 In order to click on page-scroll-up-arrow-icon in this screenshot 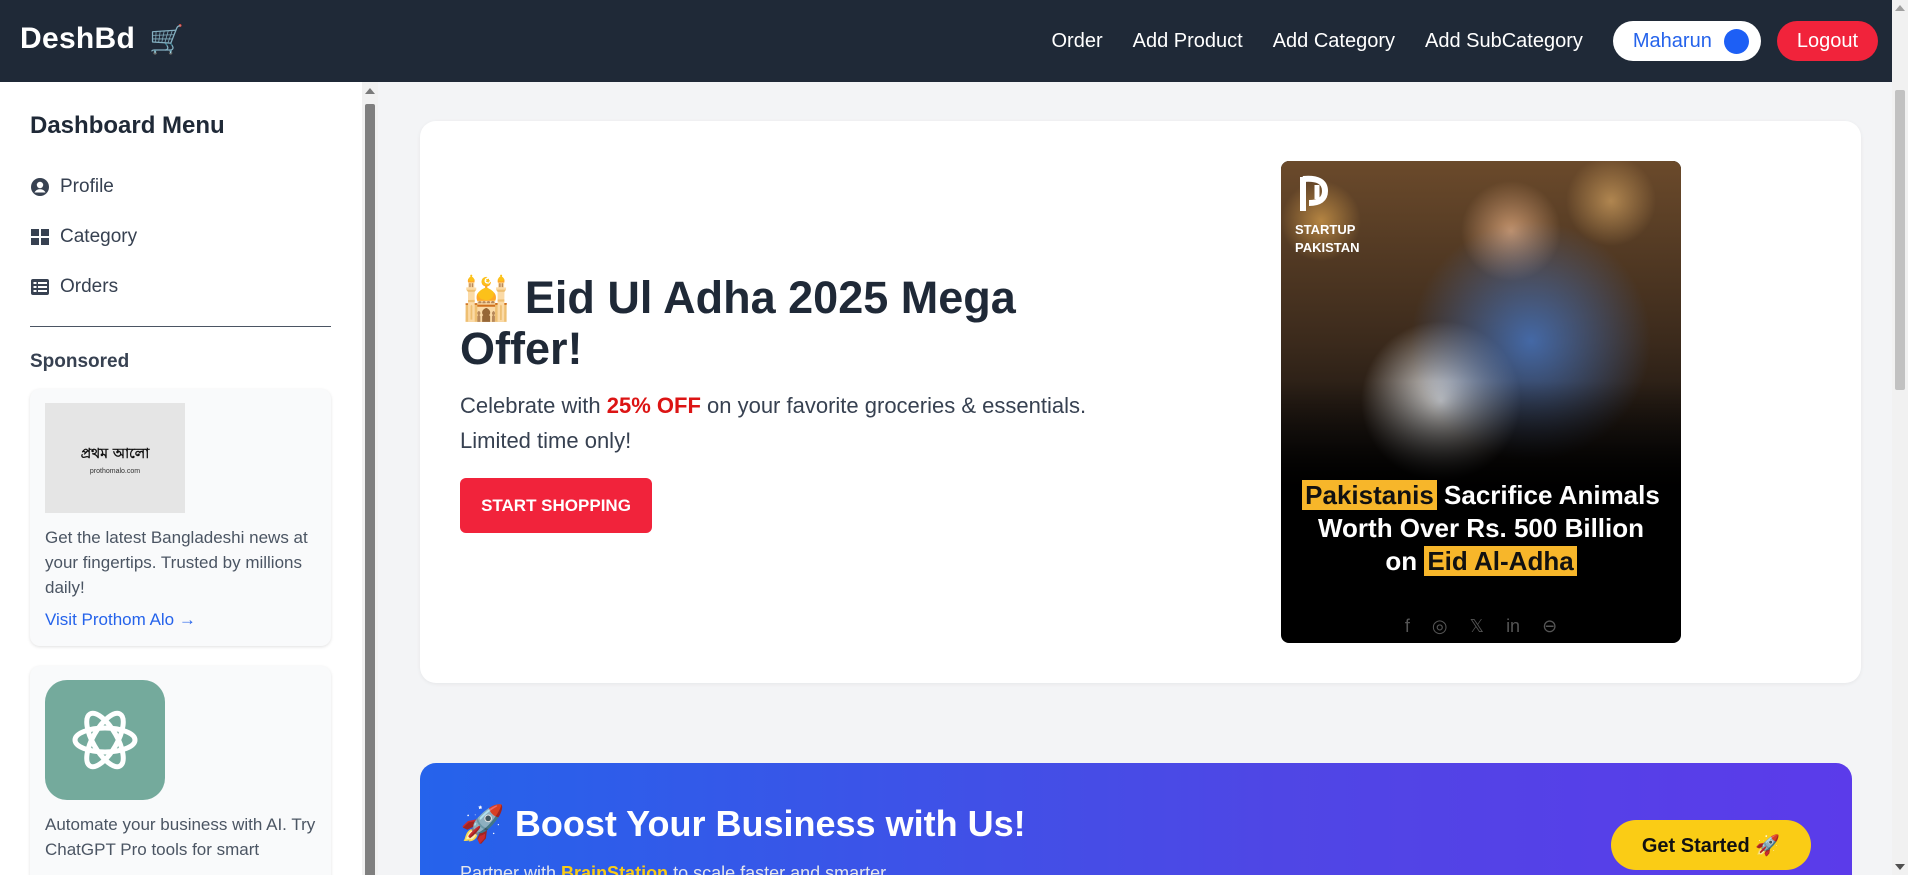, I will do `click(1900, 8)`.